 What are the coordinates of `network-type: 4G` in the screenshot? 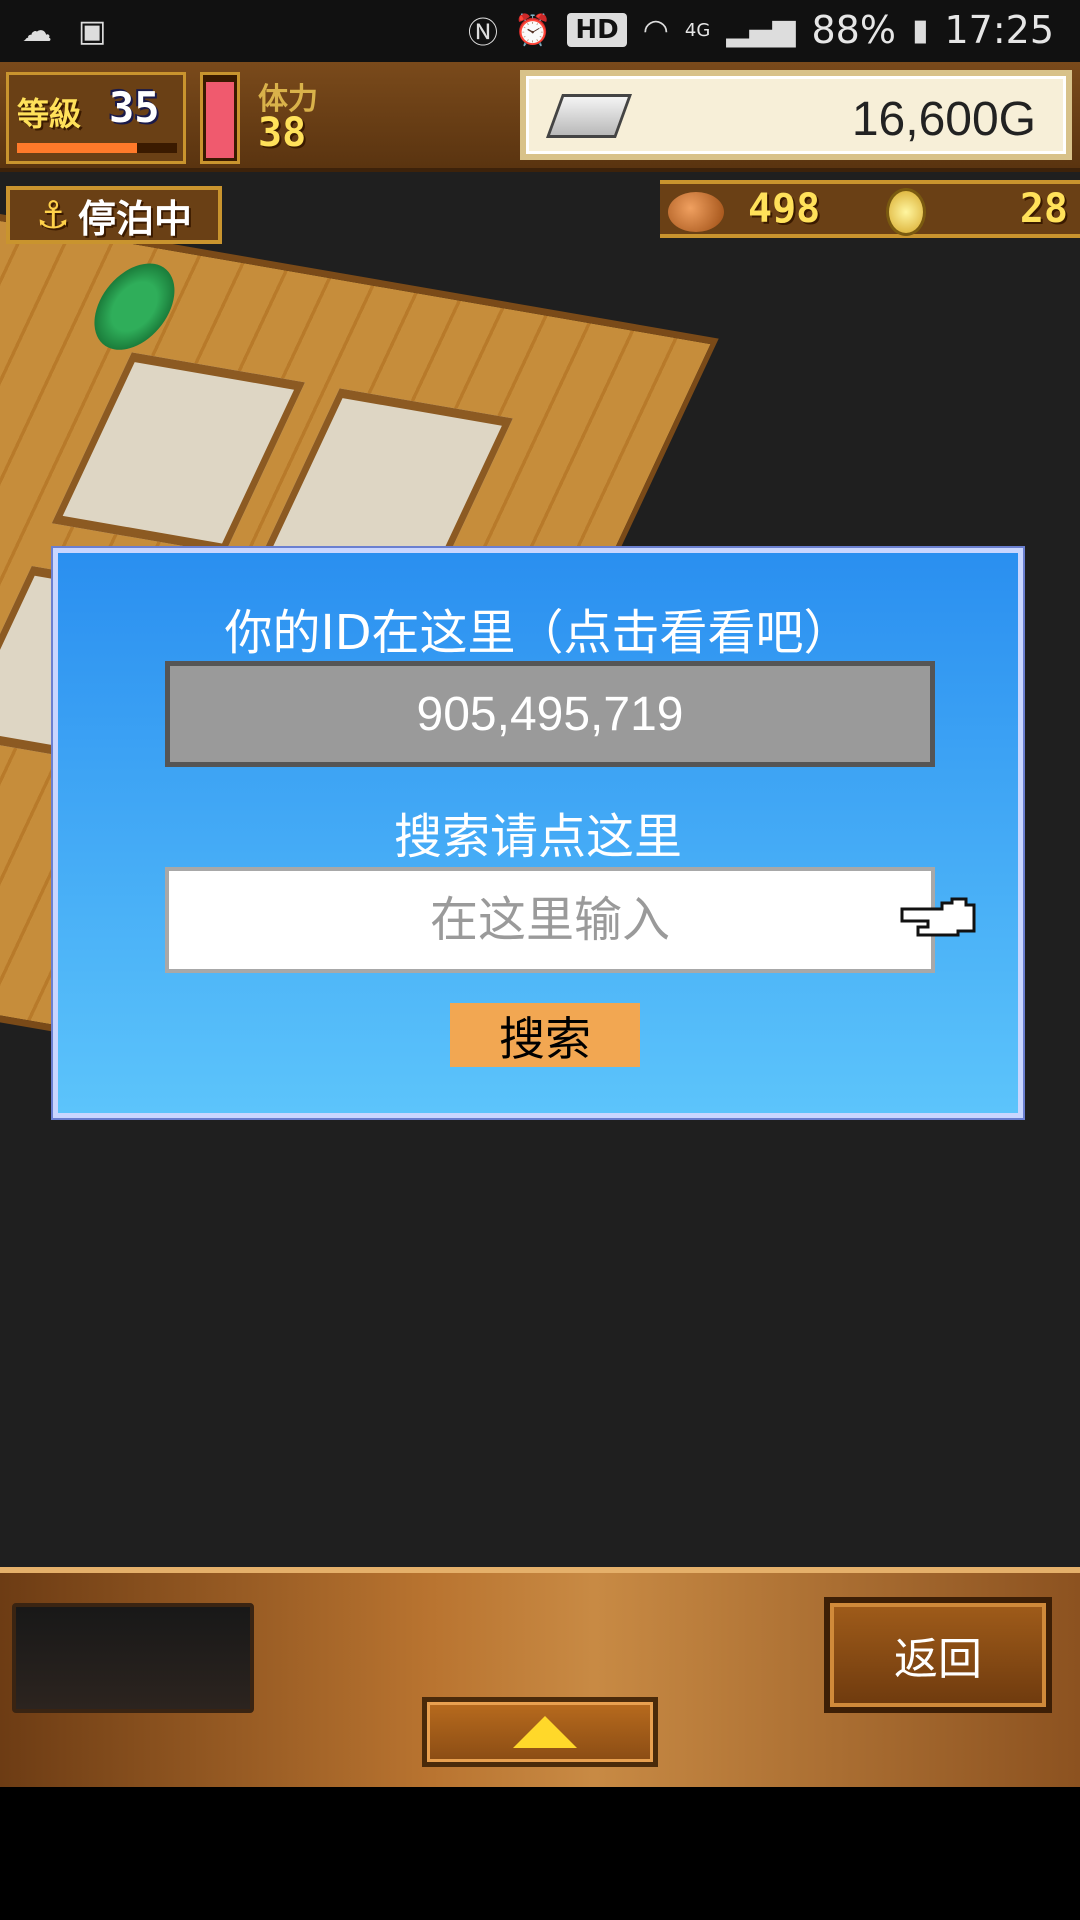 It's located at (697, 30).